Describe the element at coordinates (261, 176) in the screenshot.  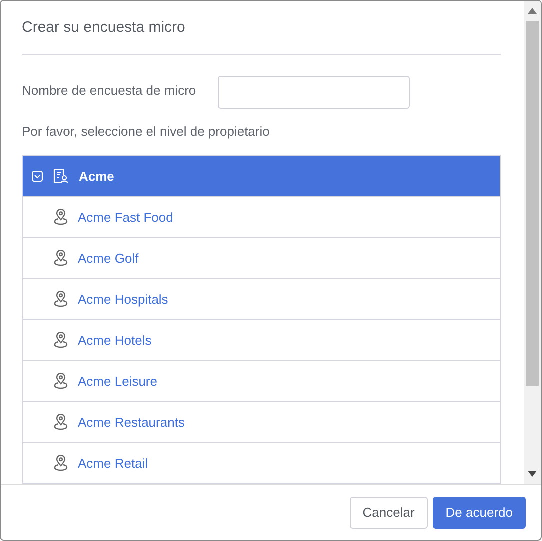
I see `tree-item: Acme` at that location.